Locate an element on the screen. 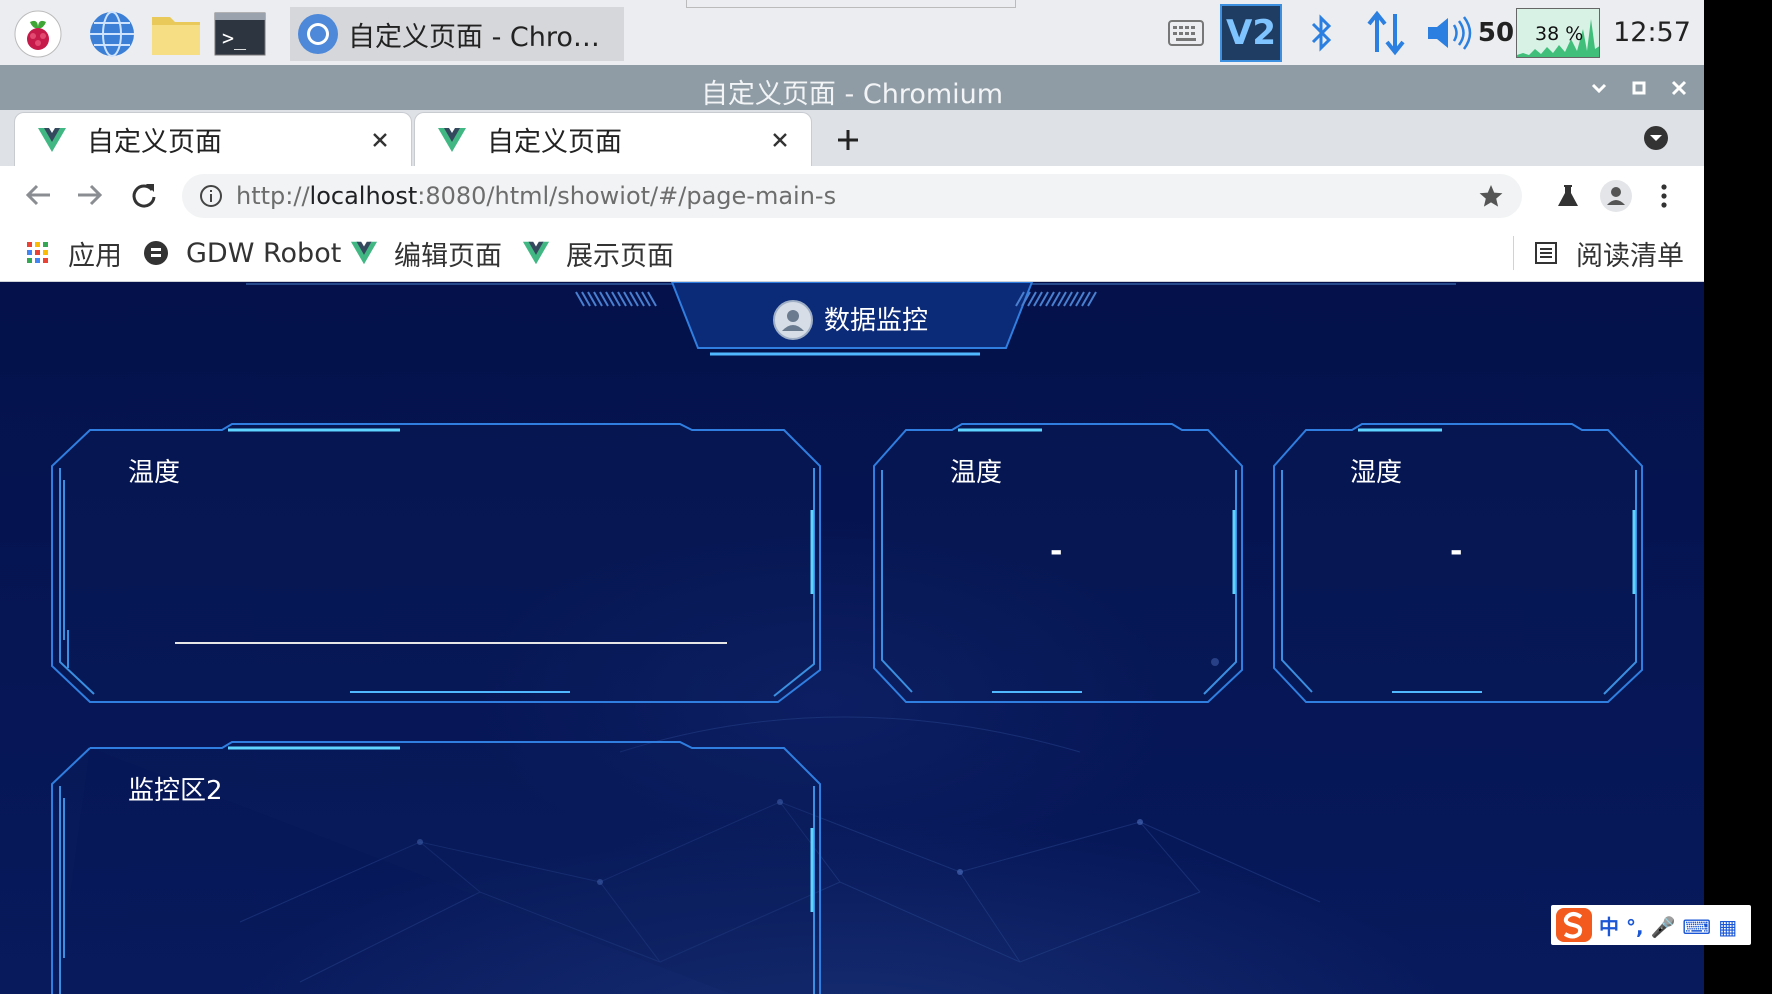 Image resolution: width=1772 pixels, height=994 pixels. back-button is located at coordinates (38, 195).